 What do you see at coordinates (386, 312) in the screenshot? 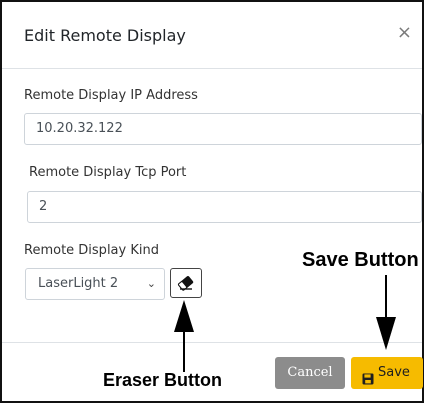
I see `save-arrow` at bounding box center [386, 312].